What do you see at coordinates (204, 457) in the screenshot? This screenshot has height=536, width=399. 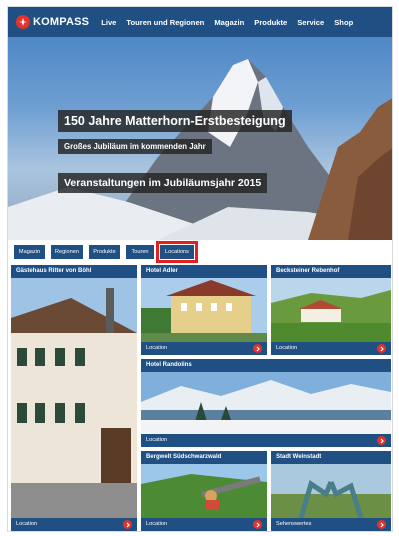 I see `tile-title: Bergwelt Südschwarzwald` at bounding box center [204, 457].